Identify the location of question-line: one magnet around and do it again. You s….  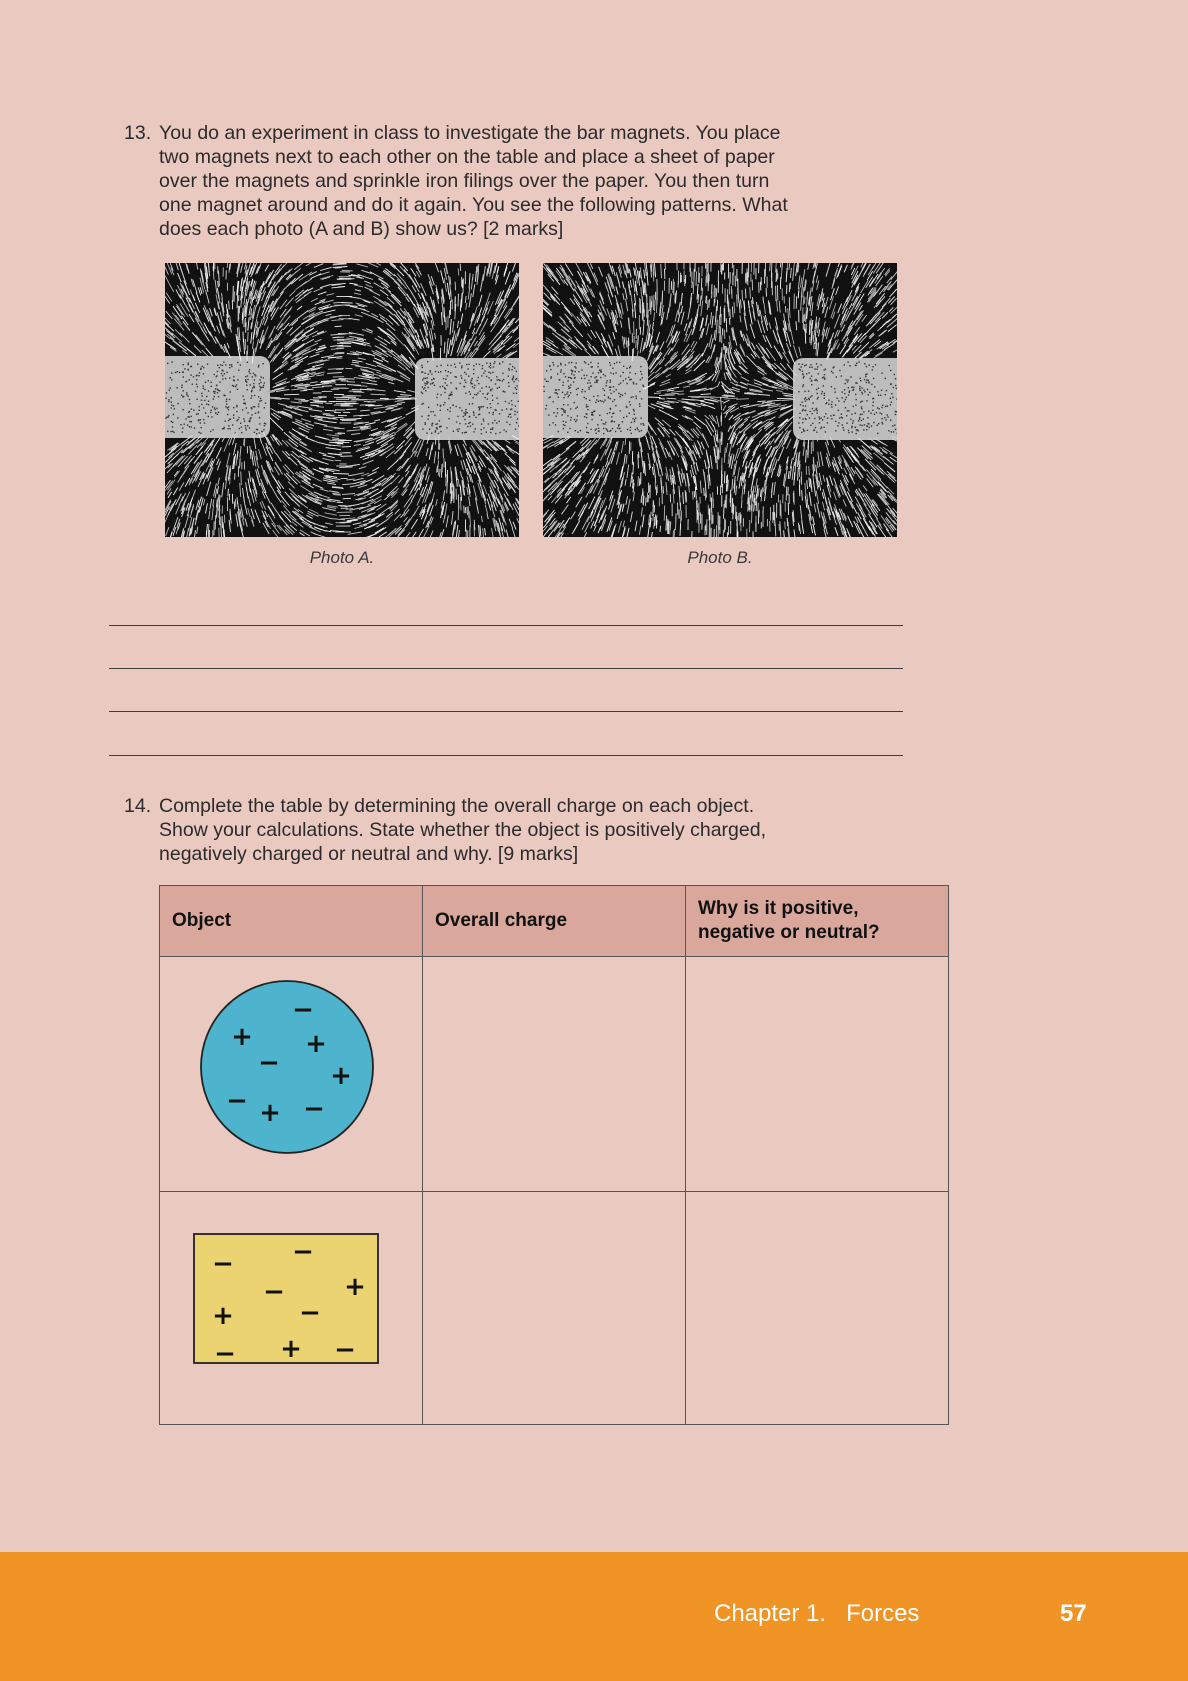
(473, 205).